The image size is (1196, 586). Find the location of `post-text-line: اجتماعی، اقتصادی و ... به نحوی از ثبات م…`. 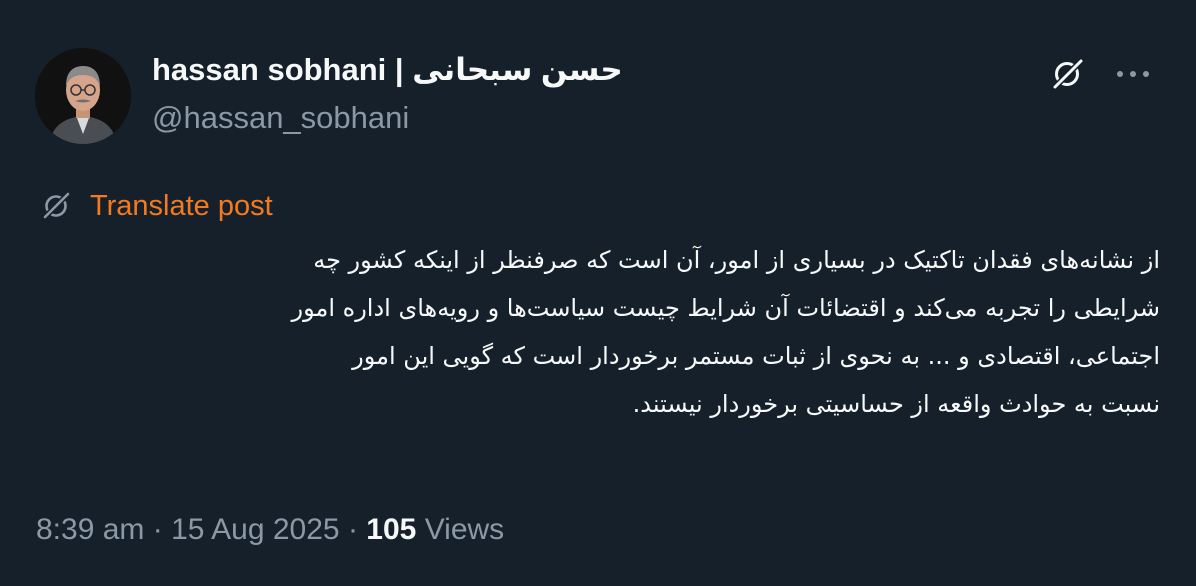

post-text-line: اجتماعی، اقتصادی و ... به نحوی از ثبات م… is located at coordinates (756, 356).